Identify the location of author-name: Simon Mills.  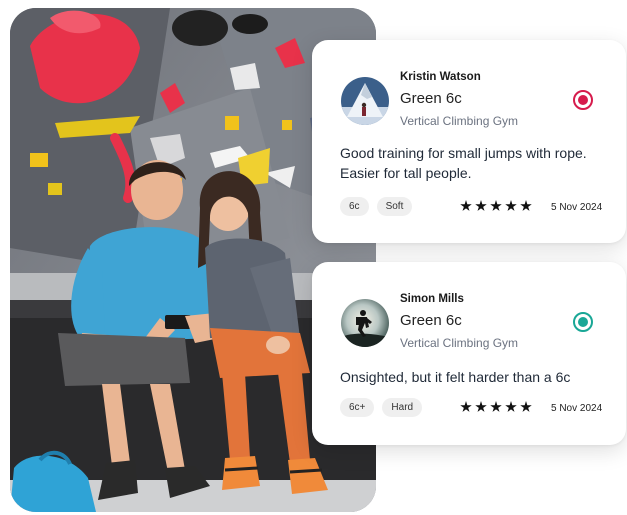
(432, 299).